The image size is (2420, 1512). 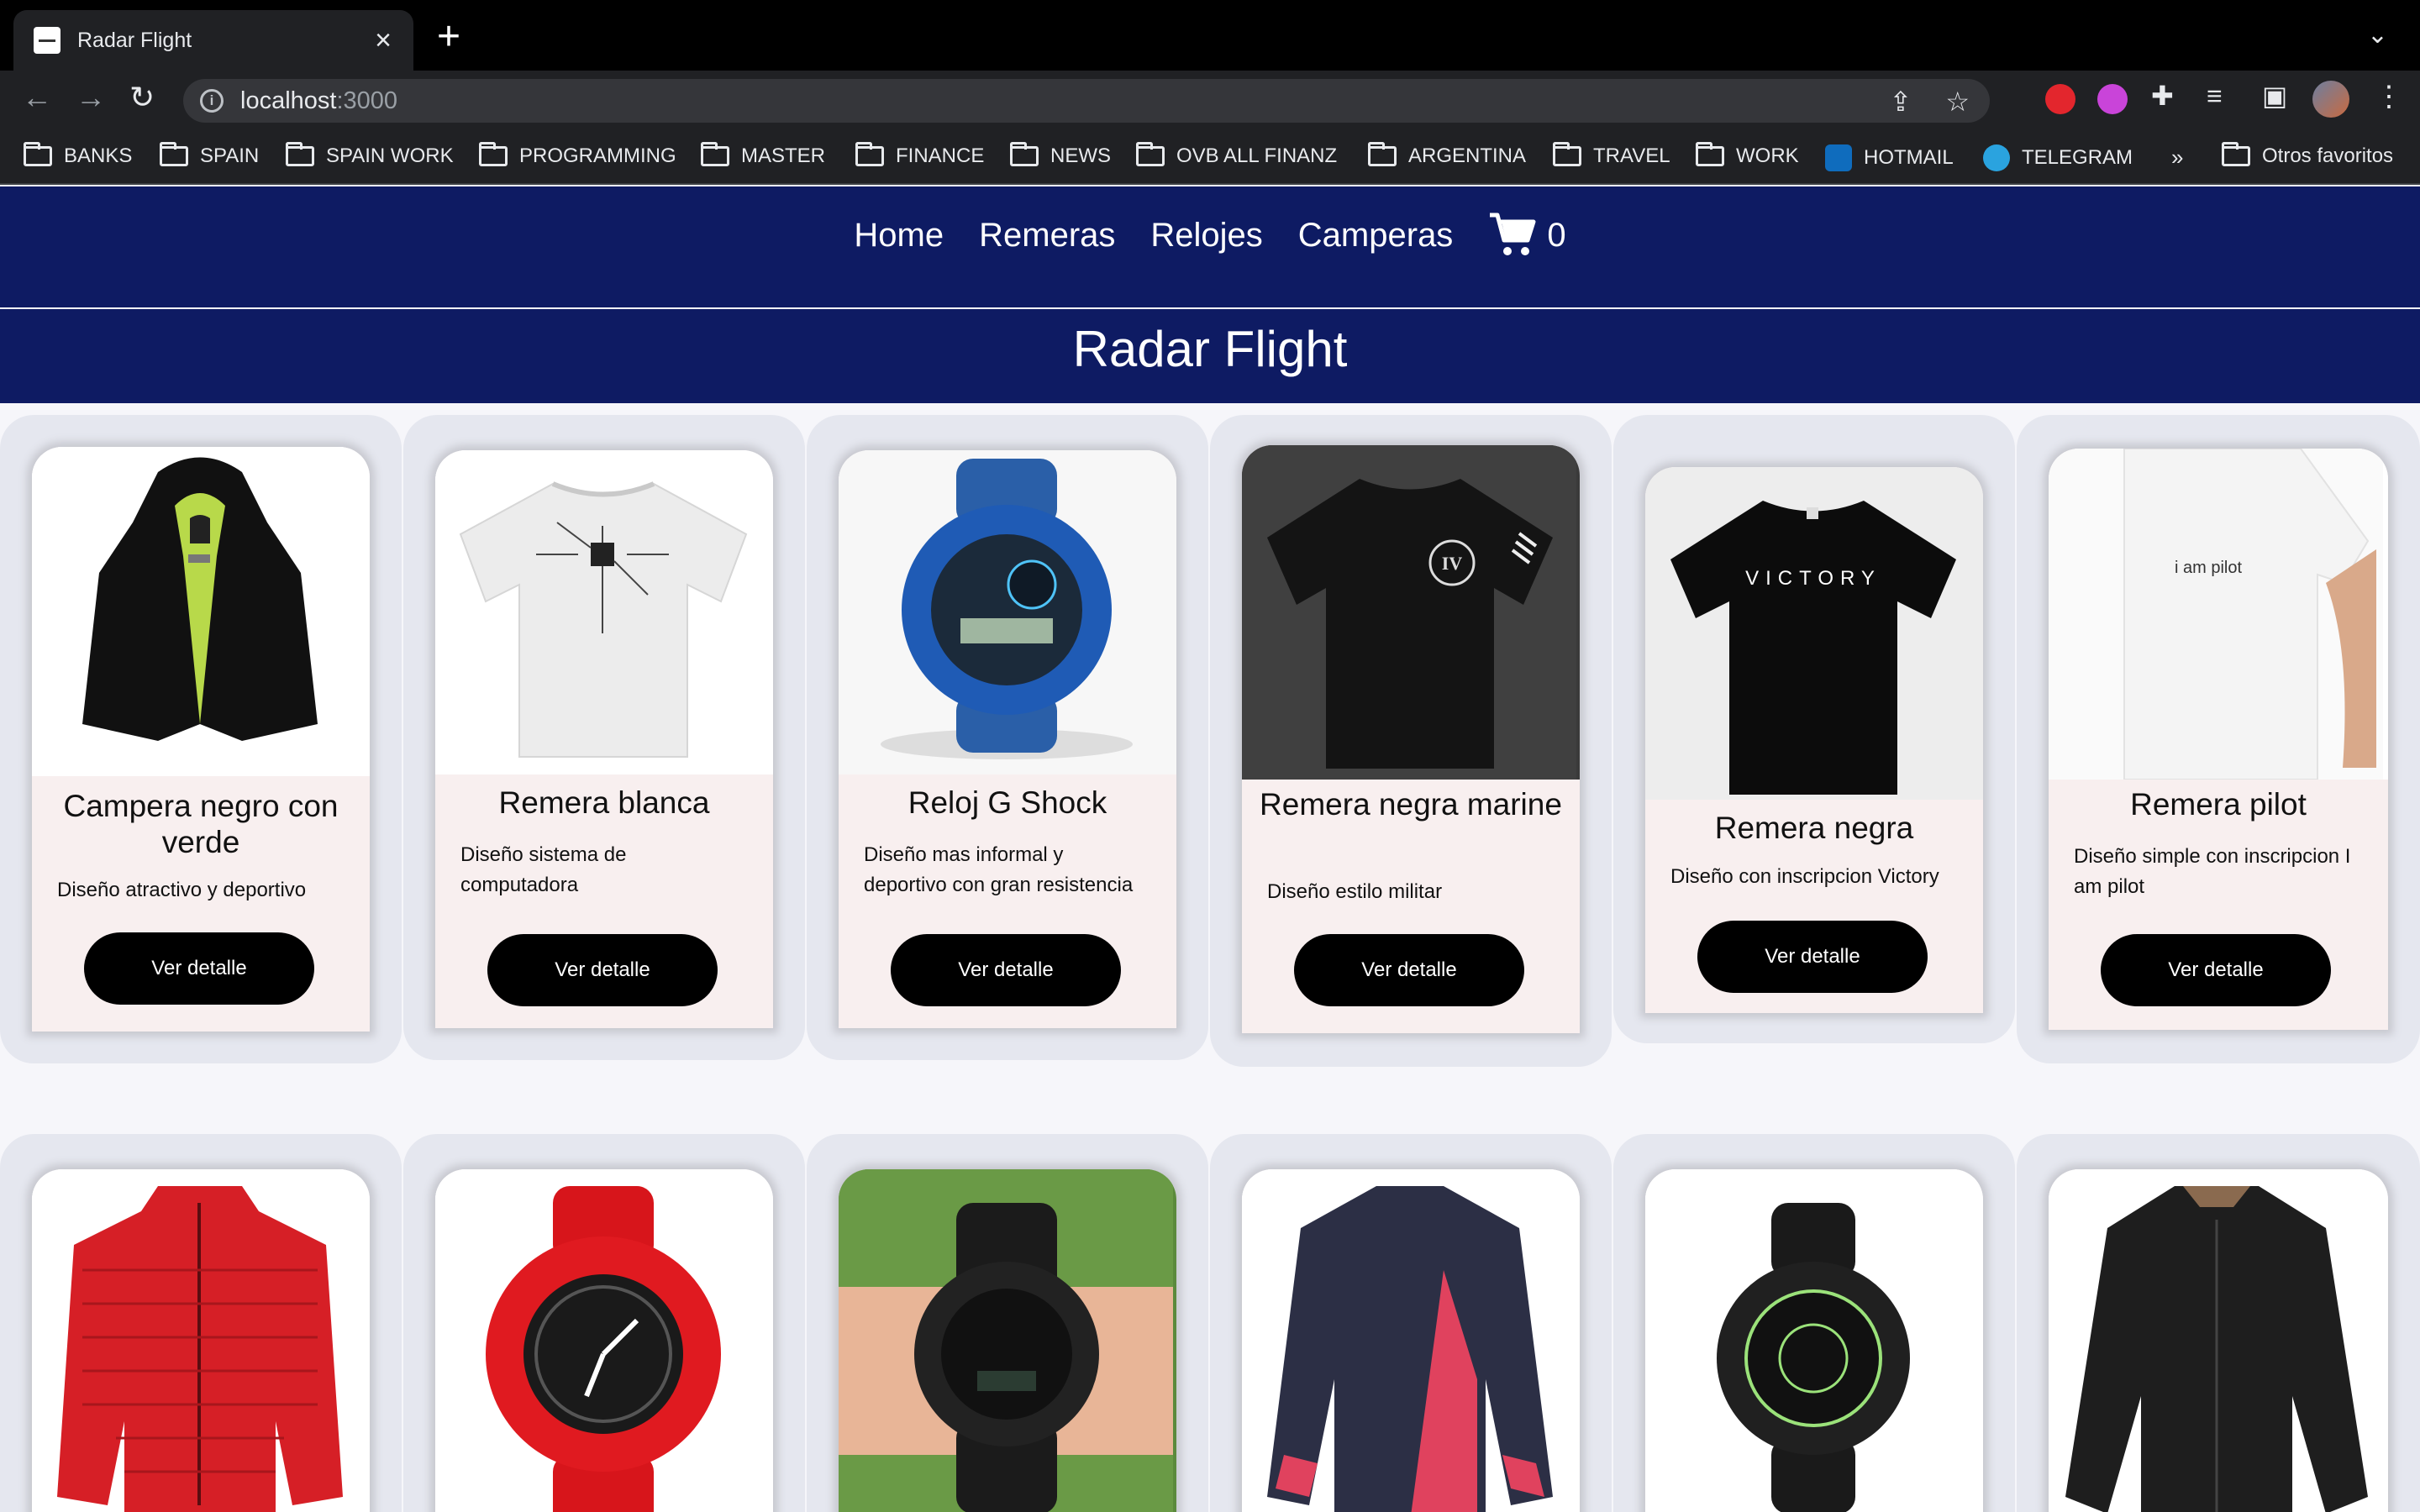 I want to click on address-bar: i localhost:3000 ⇪ ☆, so click(x=1086, y=101).